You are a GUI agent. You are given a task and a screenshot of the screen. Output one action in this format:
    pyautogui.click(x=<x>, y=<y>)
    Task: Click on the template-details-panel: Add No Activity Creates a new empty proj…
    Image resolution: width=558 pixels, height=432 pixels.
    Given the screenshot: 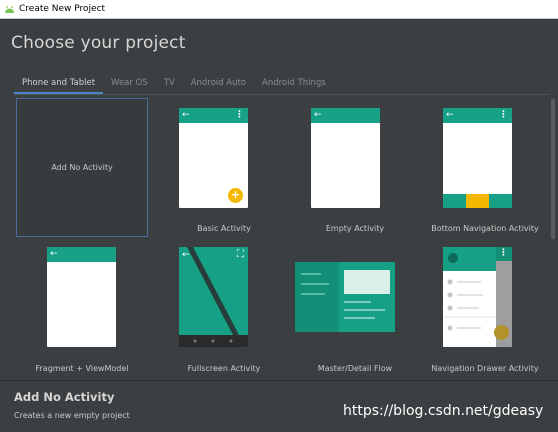 What is the action you would take?
    pyautogui.click(x=279, y=406)
    